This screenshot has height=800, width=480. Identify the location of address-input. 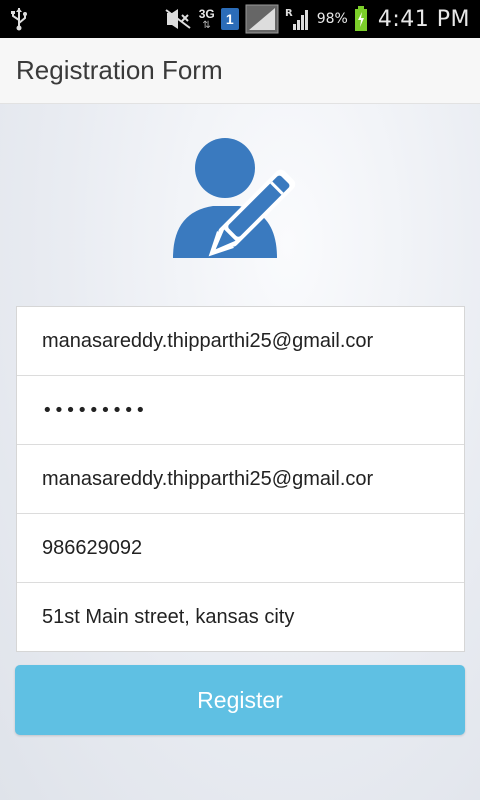
(247, 617).